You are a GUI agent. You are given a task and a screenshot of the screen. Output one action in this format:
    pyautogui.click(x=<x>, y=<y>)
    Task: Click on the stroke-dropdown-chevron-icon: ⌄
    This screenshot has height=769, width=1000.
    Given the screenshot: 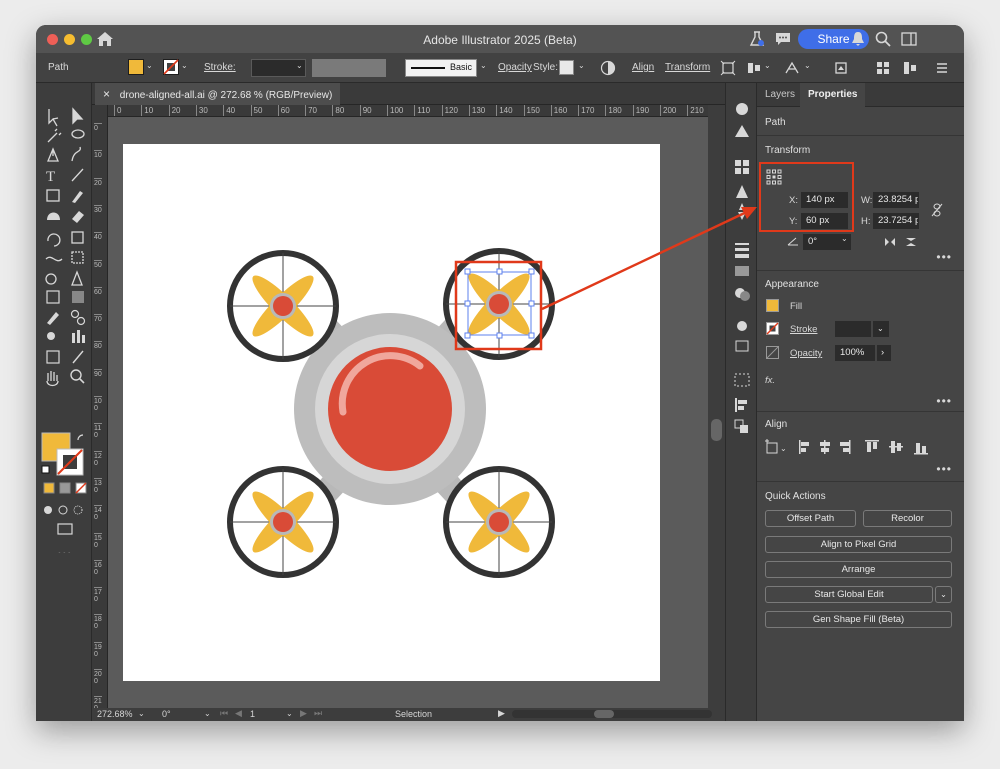 What is the action you would take?
    pyautogui.click(x=184, y=65)
    